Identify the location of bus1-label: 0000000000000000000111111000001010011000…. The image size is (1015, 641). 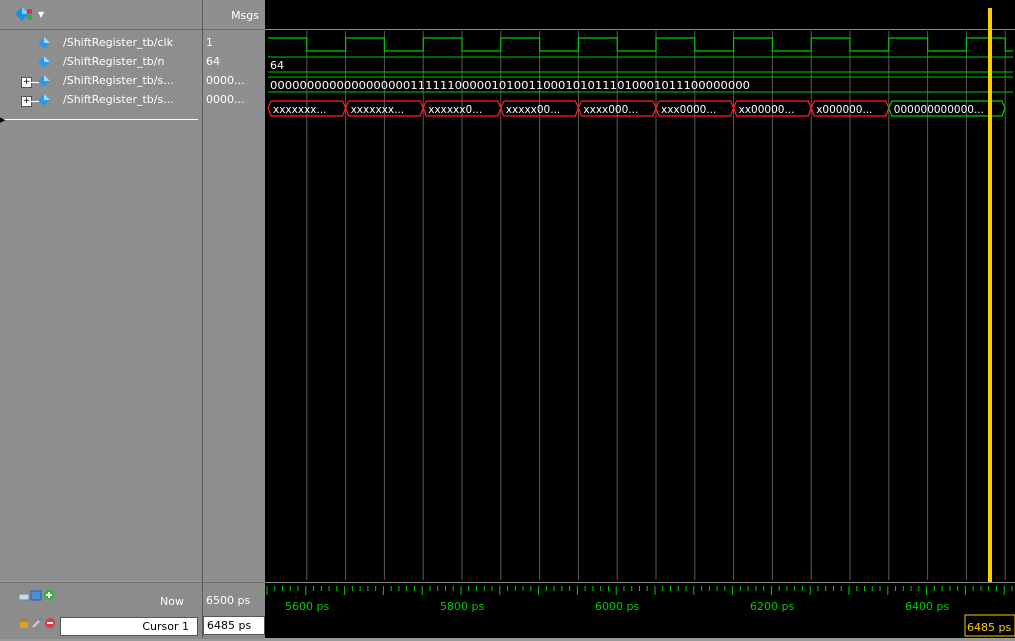
(510, 86).